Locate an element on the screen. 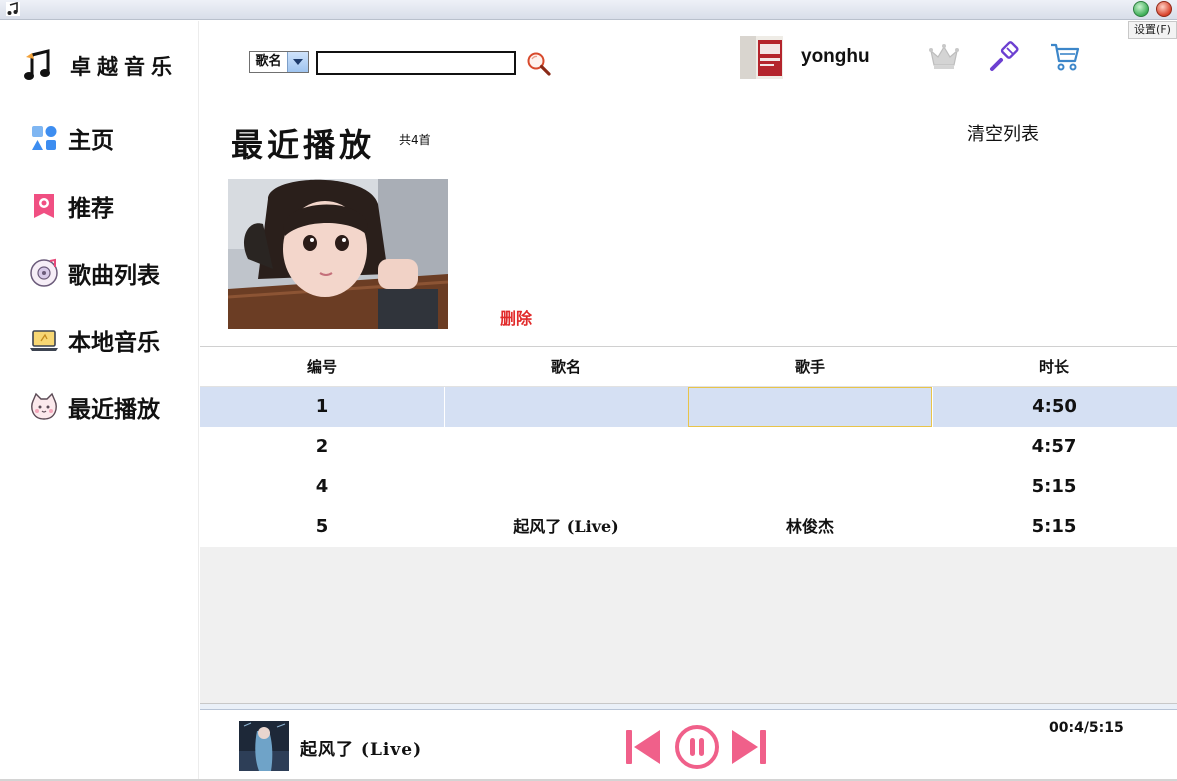  clear-list-button: 清空列表 is located at coordinates (1003, 133).